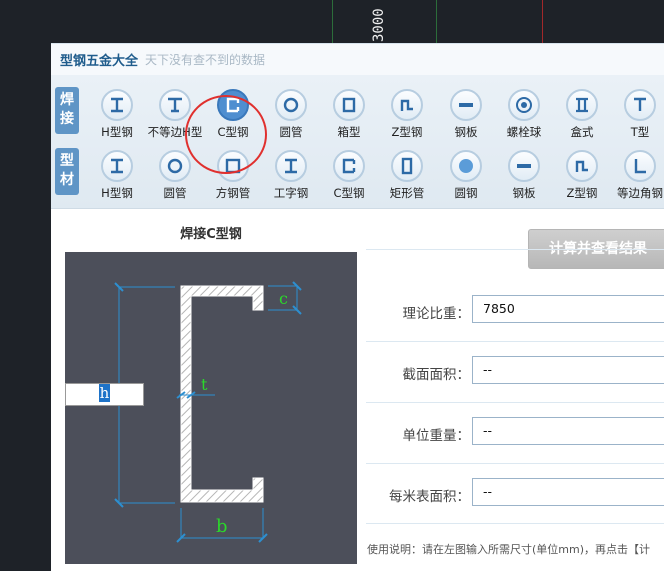 The width and height of the screenshot is (664, 571). Describe the element at coordinates (466, 193) in the screenshot. I see `tool-label: 圆钢` at that location.